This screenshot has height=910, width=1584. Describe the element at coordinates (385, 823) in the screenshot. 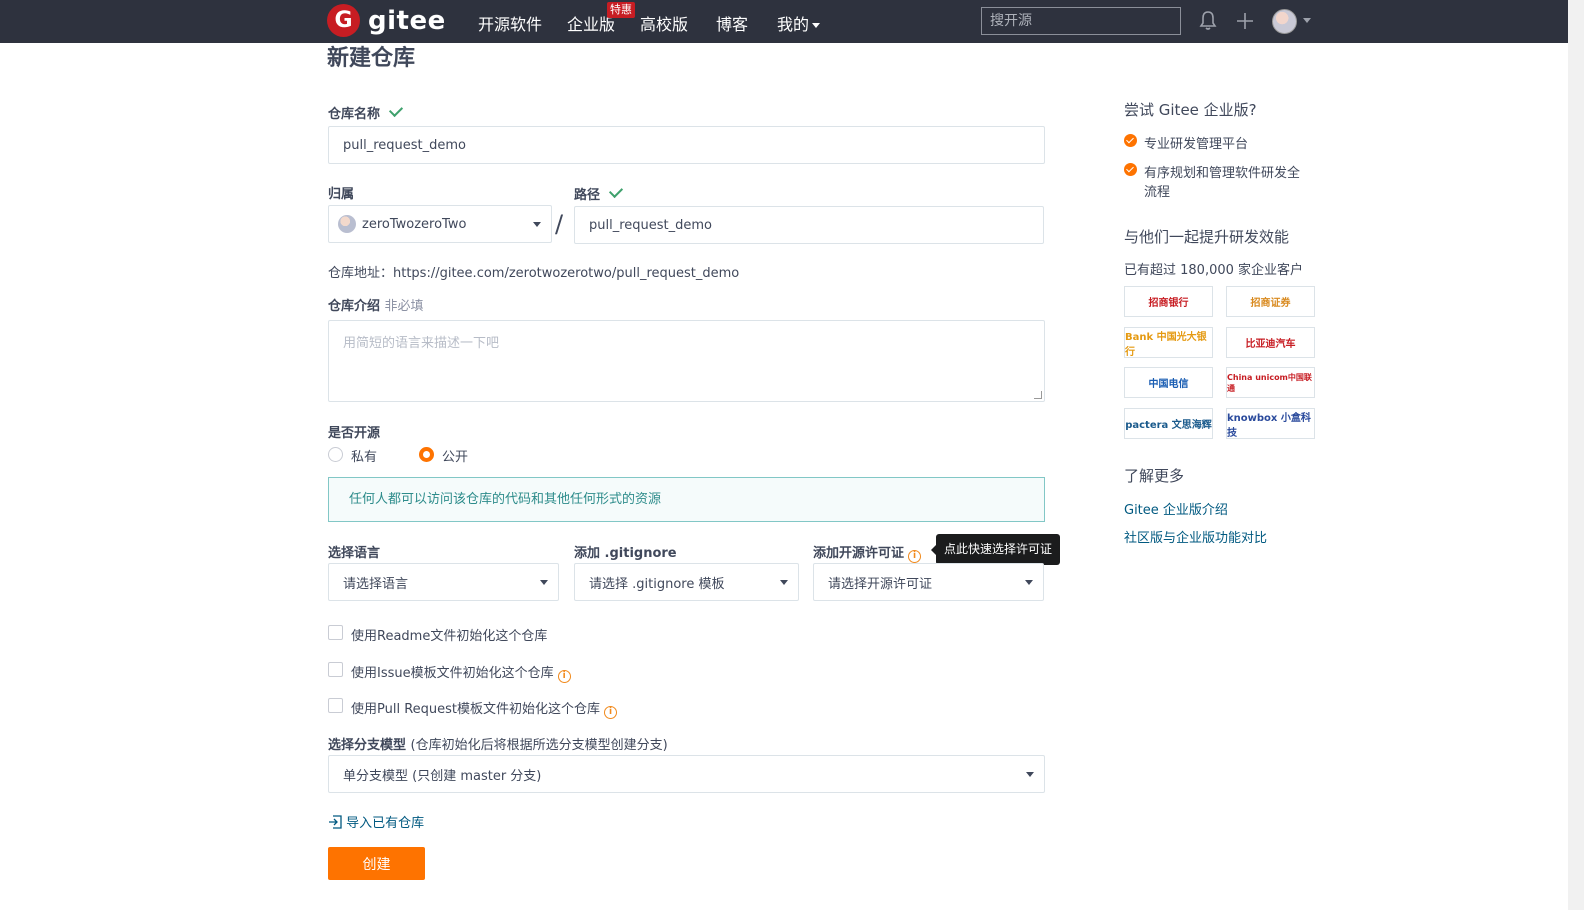

I see `import-link-text: 导入已有仓库` at that location.